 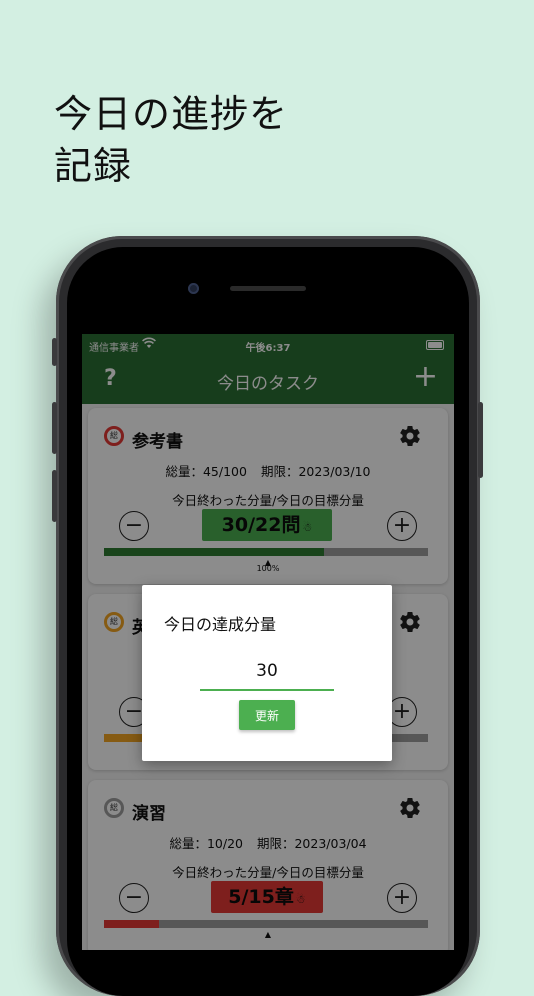 I want to click on headline-line-1: 今日の進捗を, so click(x=171, y=114).